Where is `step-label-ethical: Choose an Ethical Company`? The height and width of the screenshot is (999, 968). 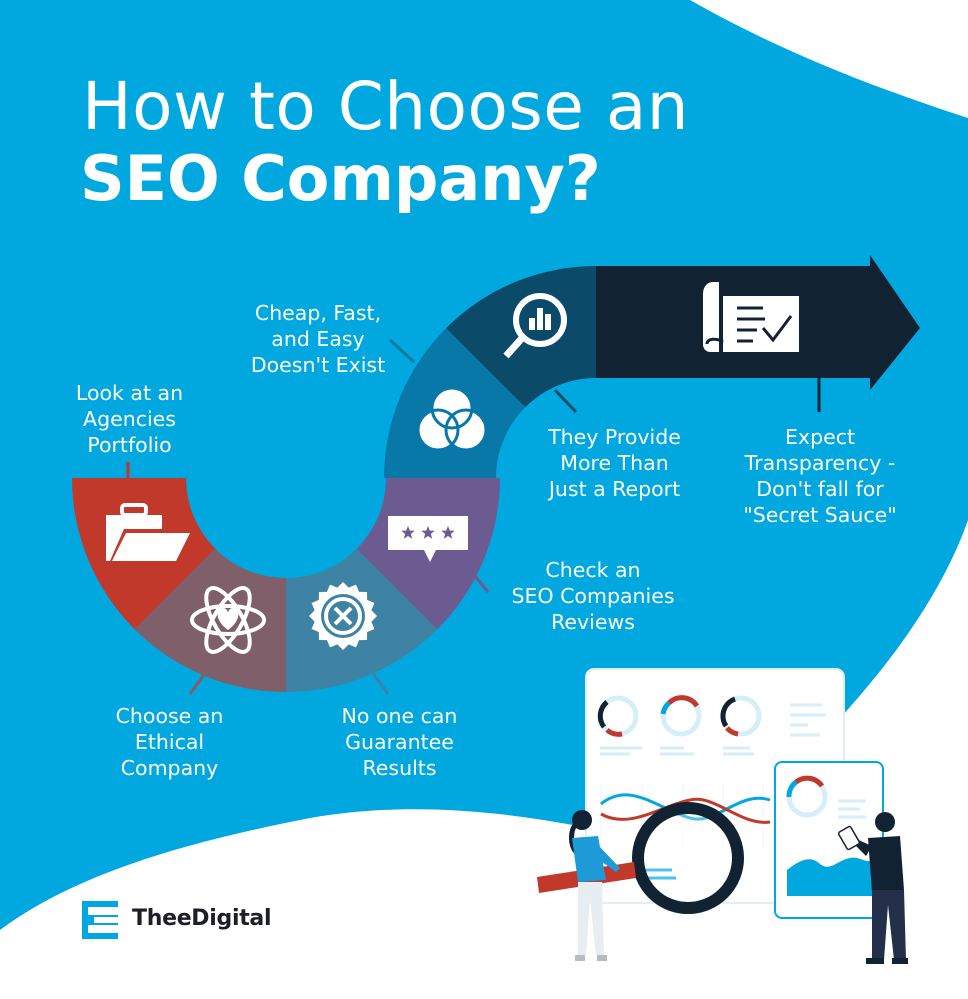 step-label-ethical: Choose an Ethical Company is located at coordinates (169, 742).